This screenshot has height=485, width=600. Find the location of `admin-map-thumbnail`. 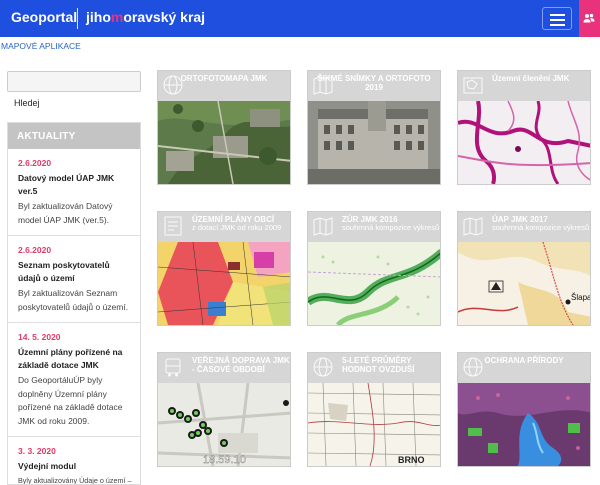

admin-map-thumbnail is located at coordinates (524, 142).